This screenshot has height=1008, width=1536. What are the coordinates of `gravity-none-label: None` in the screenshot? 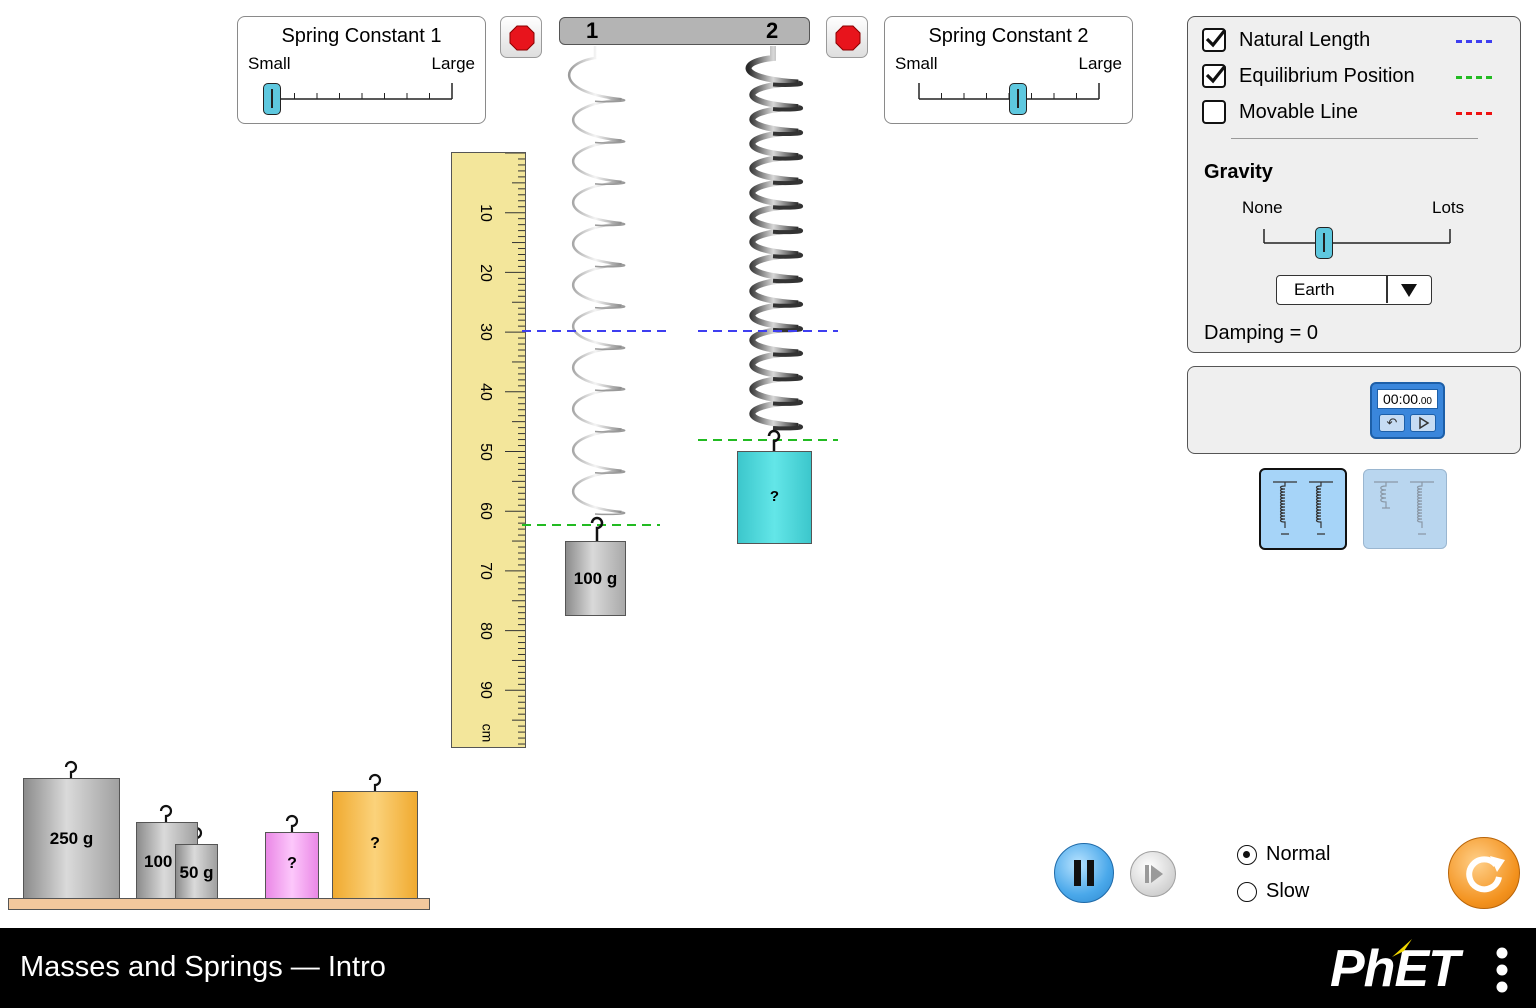 It's located at (1262, 207).